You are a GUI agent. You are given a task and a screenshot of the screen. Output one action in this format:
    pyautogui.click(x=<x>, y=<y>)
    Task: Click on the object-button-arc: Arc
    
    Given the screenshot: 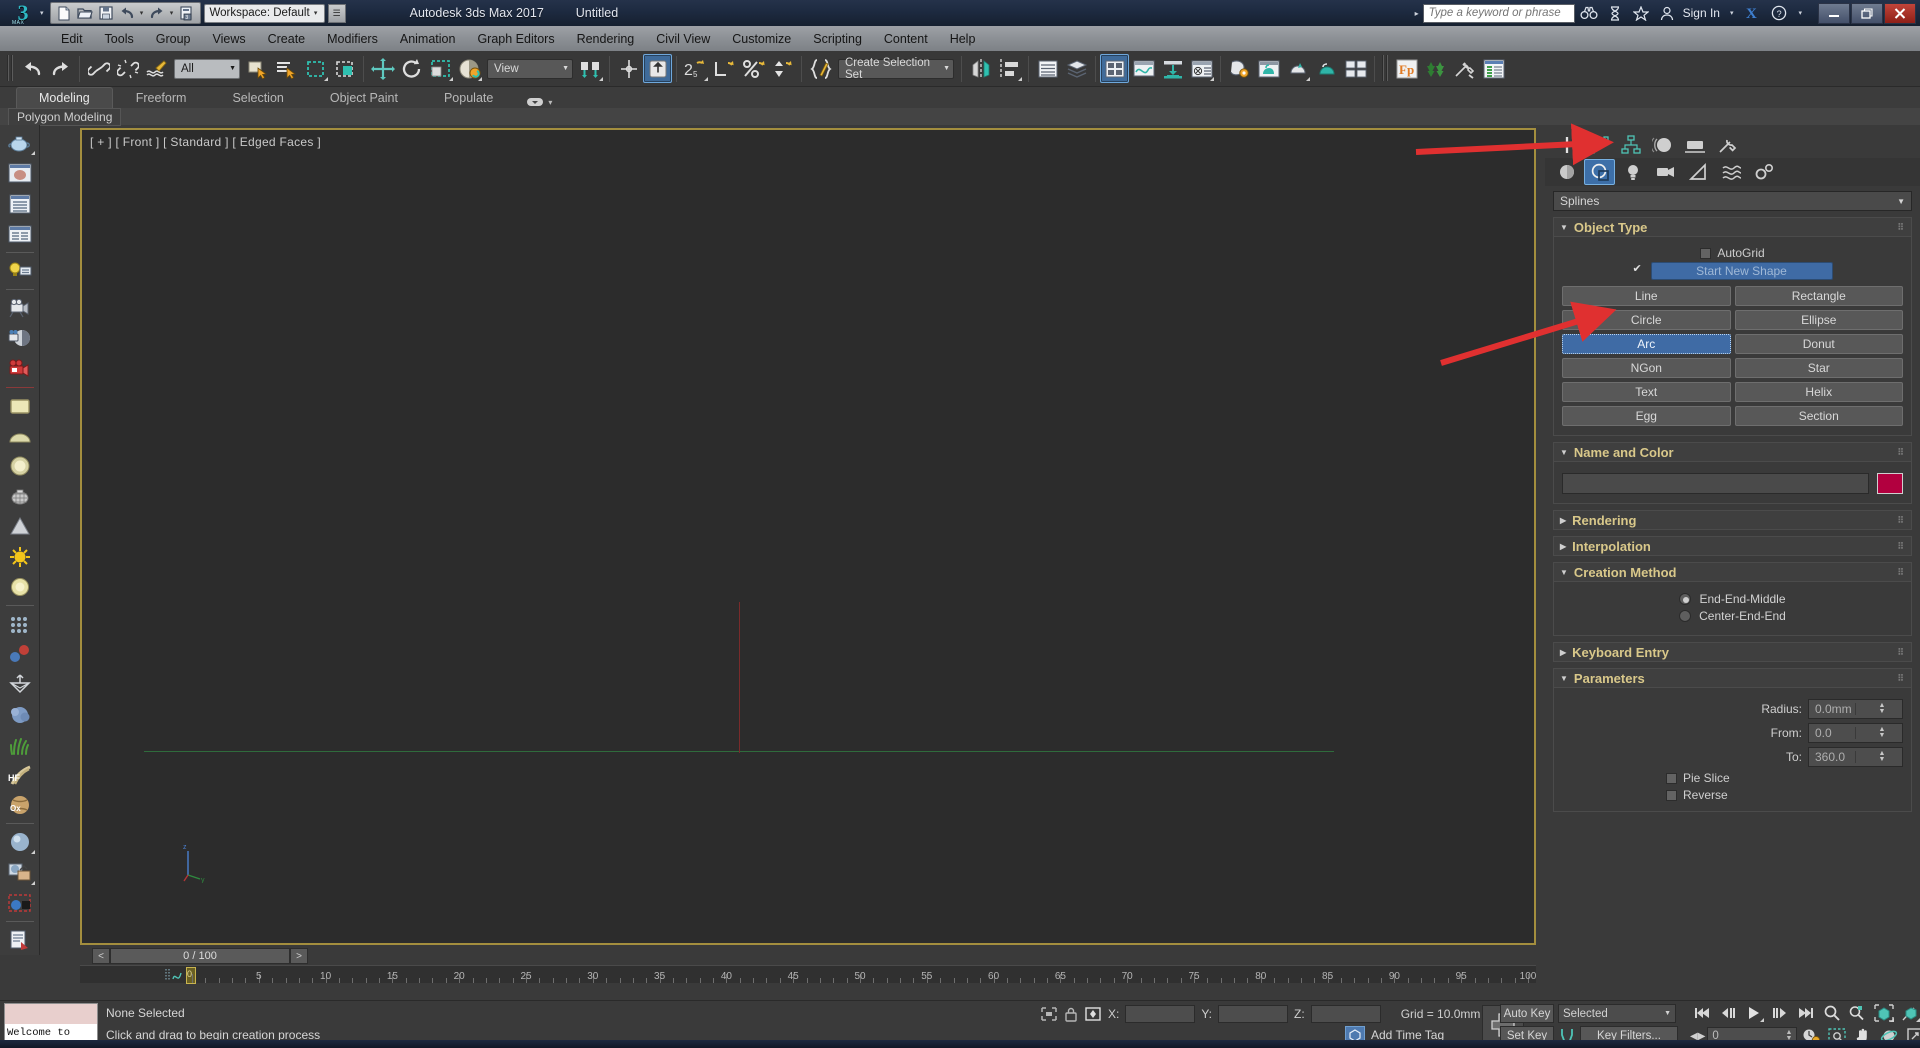 What is the action you would take?
    pyautogui.click(x=1646, y=344)
    